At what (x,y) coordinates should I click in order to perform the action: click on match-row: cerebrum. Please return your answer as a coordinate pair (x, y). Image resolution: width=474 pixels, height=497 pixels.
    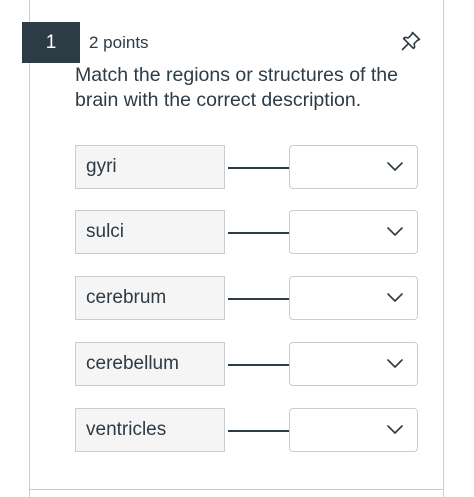
    Looking at the image, I should click on (247, 299).